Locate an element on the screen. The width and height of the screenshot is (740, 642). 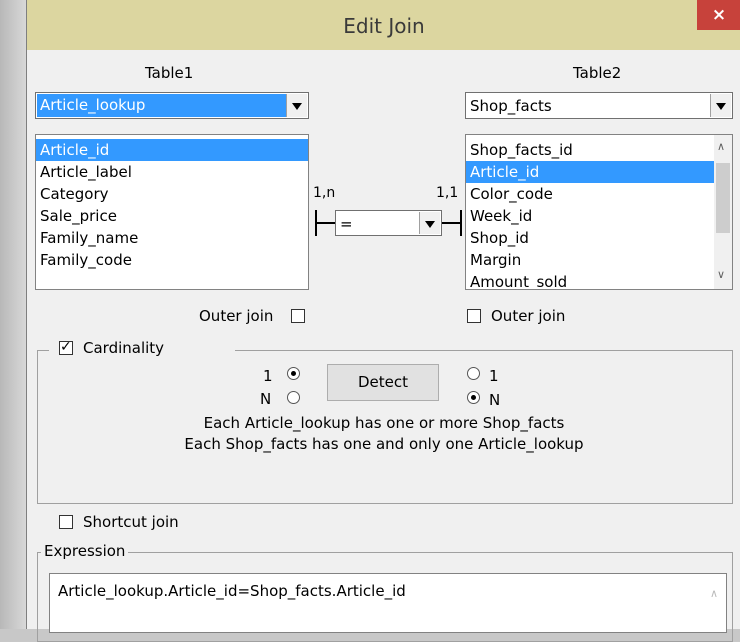
table1-outer-join-label: Outer join is located at coordinates (236, 316).